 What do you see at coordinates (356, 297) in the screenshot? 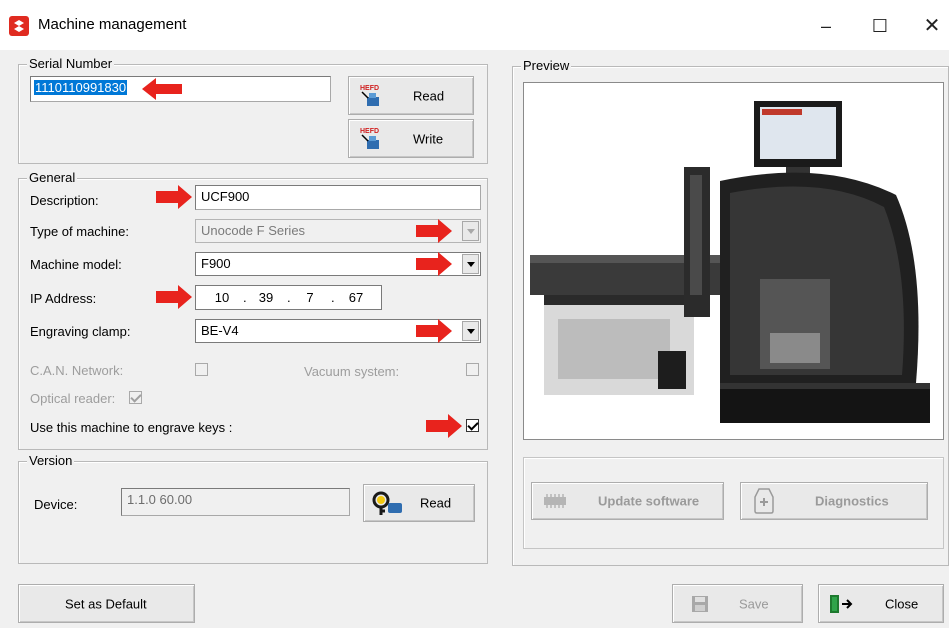
I see `ip-octet-4: 67` at bounding box center [356, 297].